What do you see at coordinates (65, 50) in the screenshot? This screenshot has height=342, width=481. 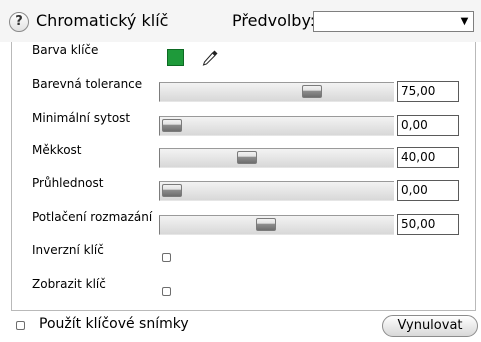 I see `key-color-label: Barva klíče` at bounding box center [65, 50].